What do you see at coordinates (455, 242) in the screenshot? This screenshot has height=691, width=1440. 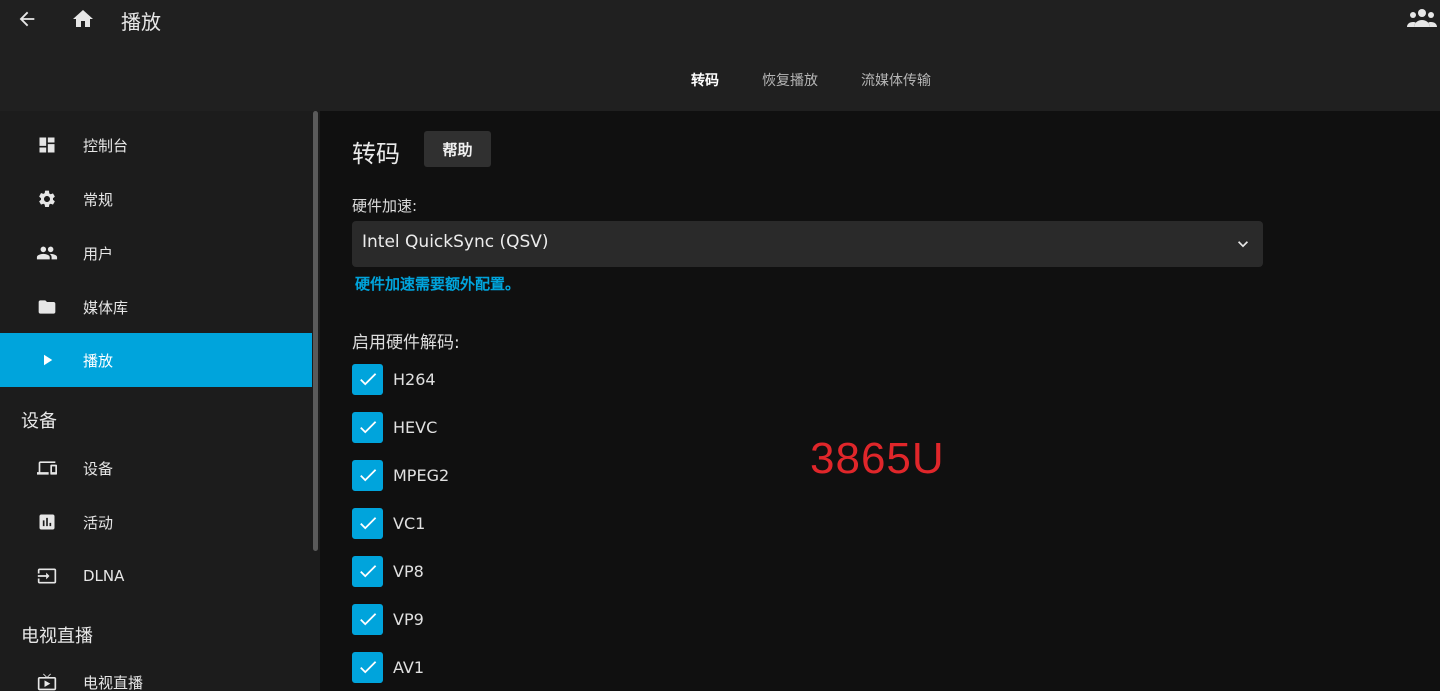 I see `hw-accel-value: Intel QuickSync (QSV)` at bounding box center [455, 242].